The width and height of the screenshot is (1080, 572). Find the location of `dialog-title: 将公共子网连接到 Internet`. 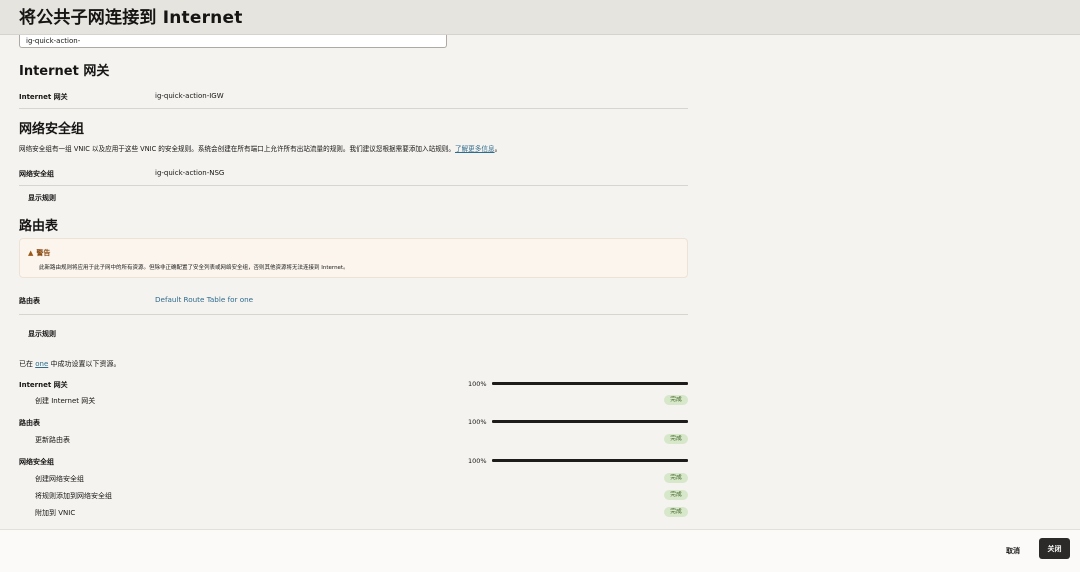

dialog-title: 将公共子网连接到 Internet is located at coordinates (131, 18).